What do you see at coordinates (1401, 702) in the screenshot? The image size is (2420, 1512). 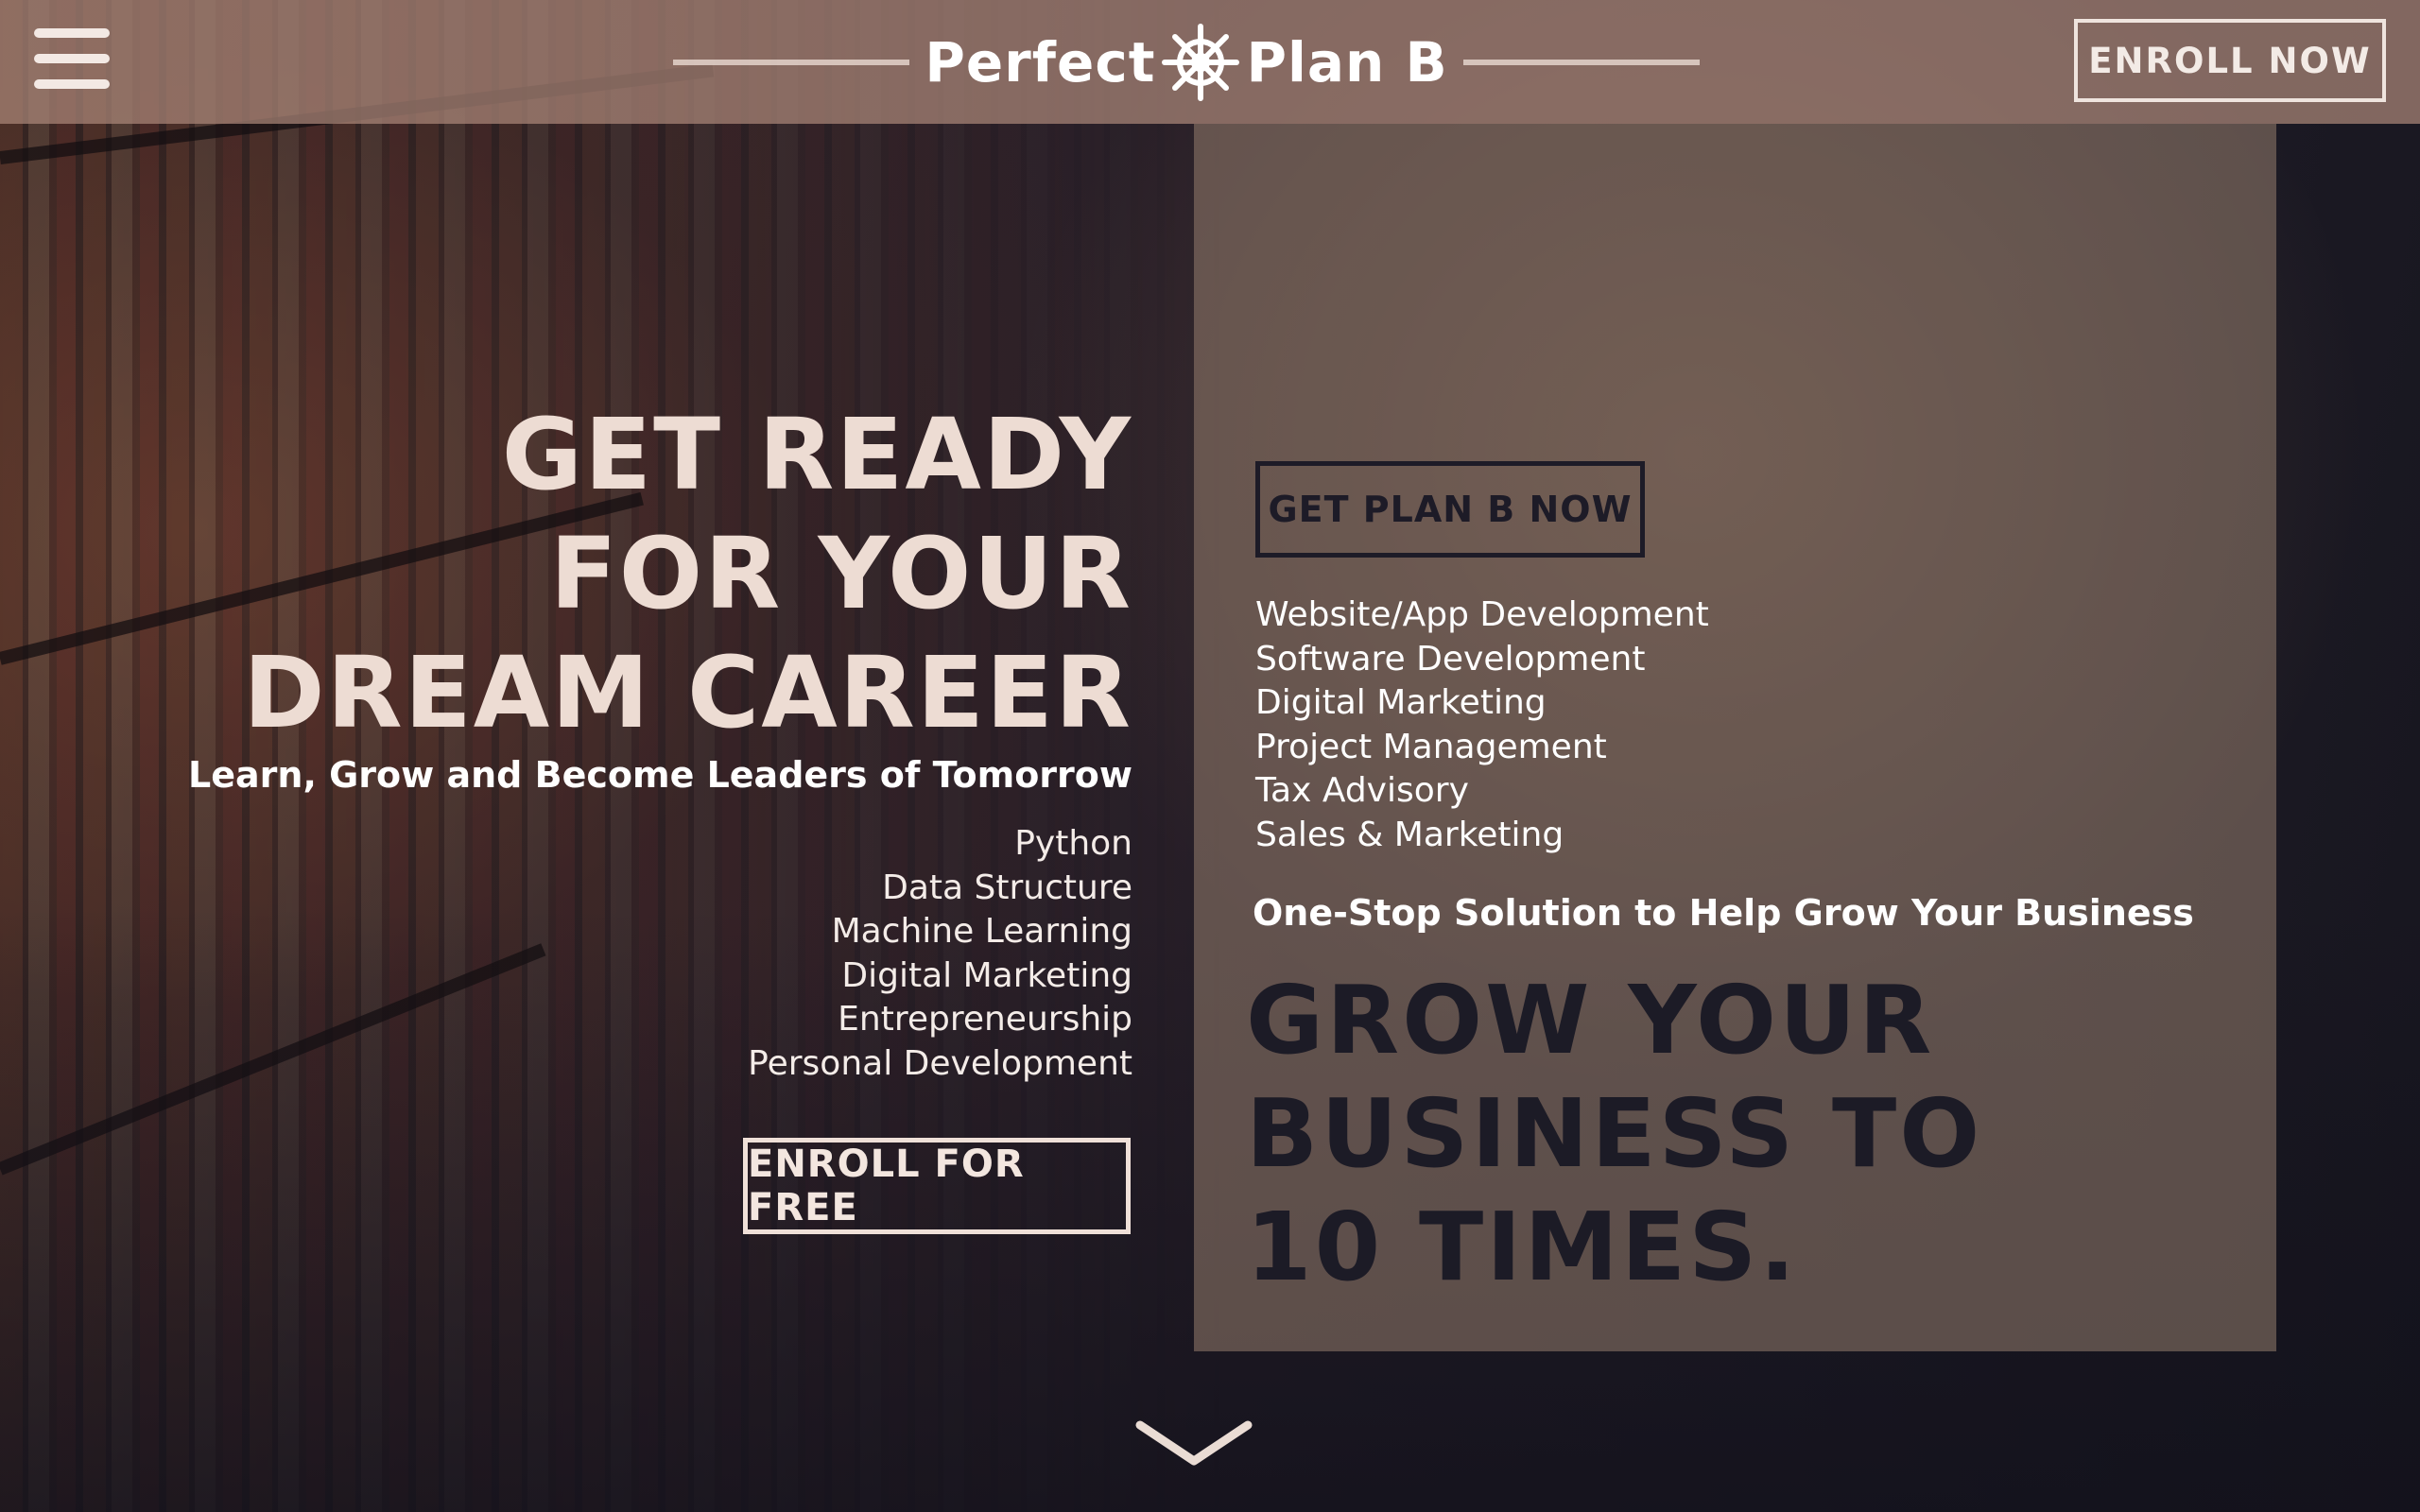 I see `service-item: Digital Marketing` at bounding box center [1401, 702].